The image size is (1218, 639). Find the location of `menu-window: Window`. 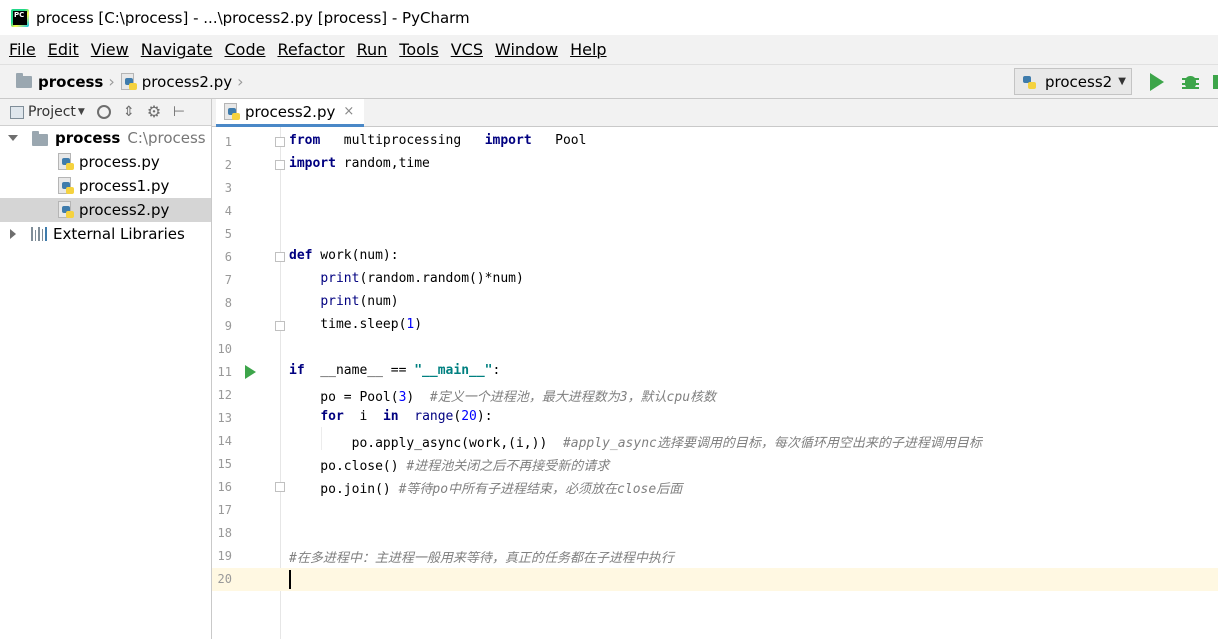

menu-window: Window is located at coordinates (526, 49).